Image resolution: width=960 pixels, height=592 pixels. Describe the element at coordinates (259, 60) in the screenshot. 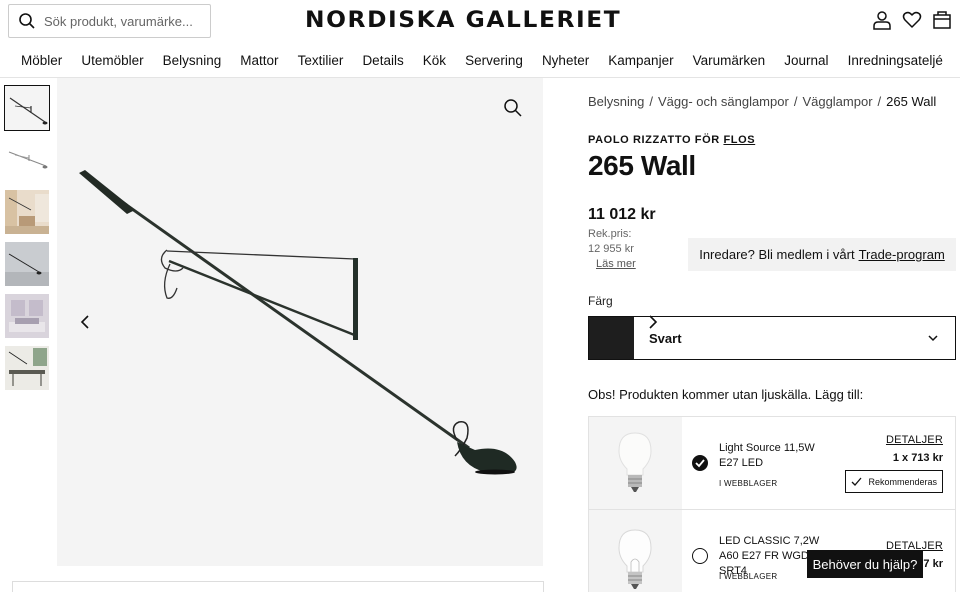

I see `nav-item-mattor: Mattor` at that location.